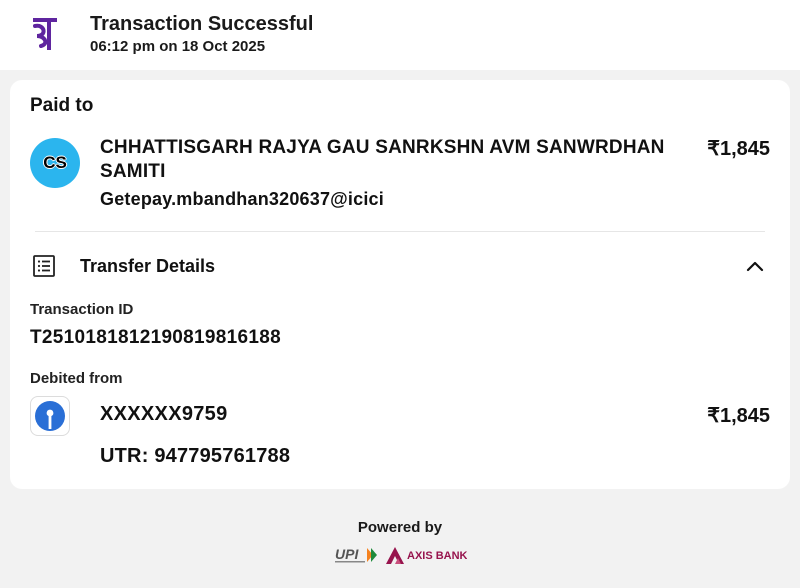 Image resolution: width=800 pixels, height=588 pixels. What do you see at coordinates (45, 34) in the screenshot?
I see `phonepe-logo-icon` at bounding box center [45, 34].